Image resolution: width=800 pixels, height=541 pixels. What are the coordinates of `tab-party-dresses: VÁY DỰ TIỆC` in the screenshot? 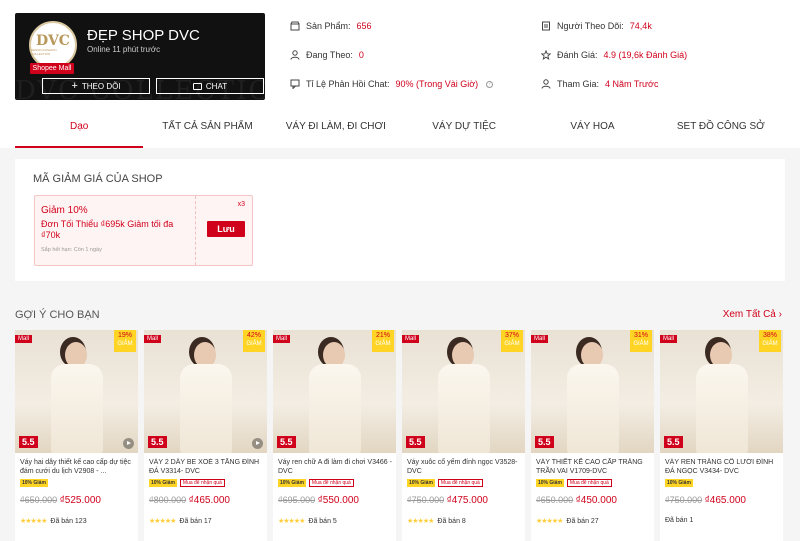 It's located at (464, 130).